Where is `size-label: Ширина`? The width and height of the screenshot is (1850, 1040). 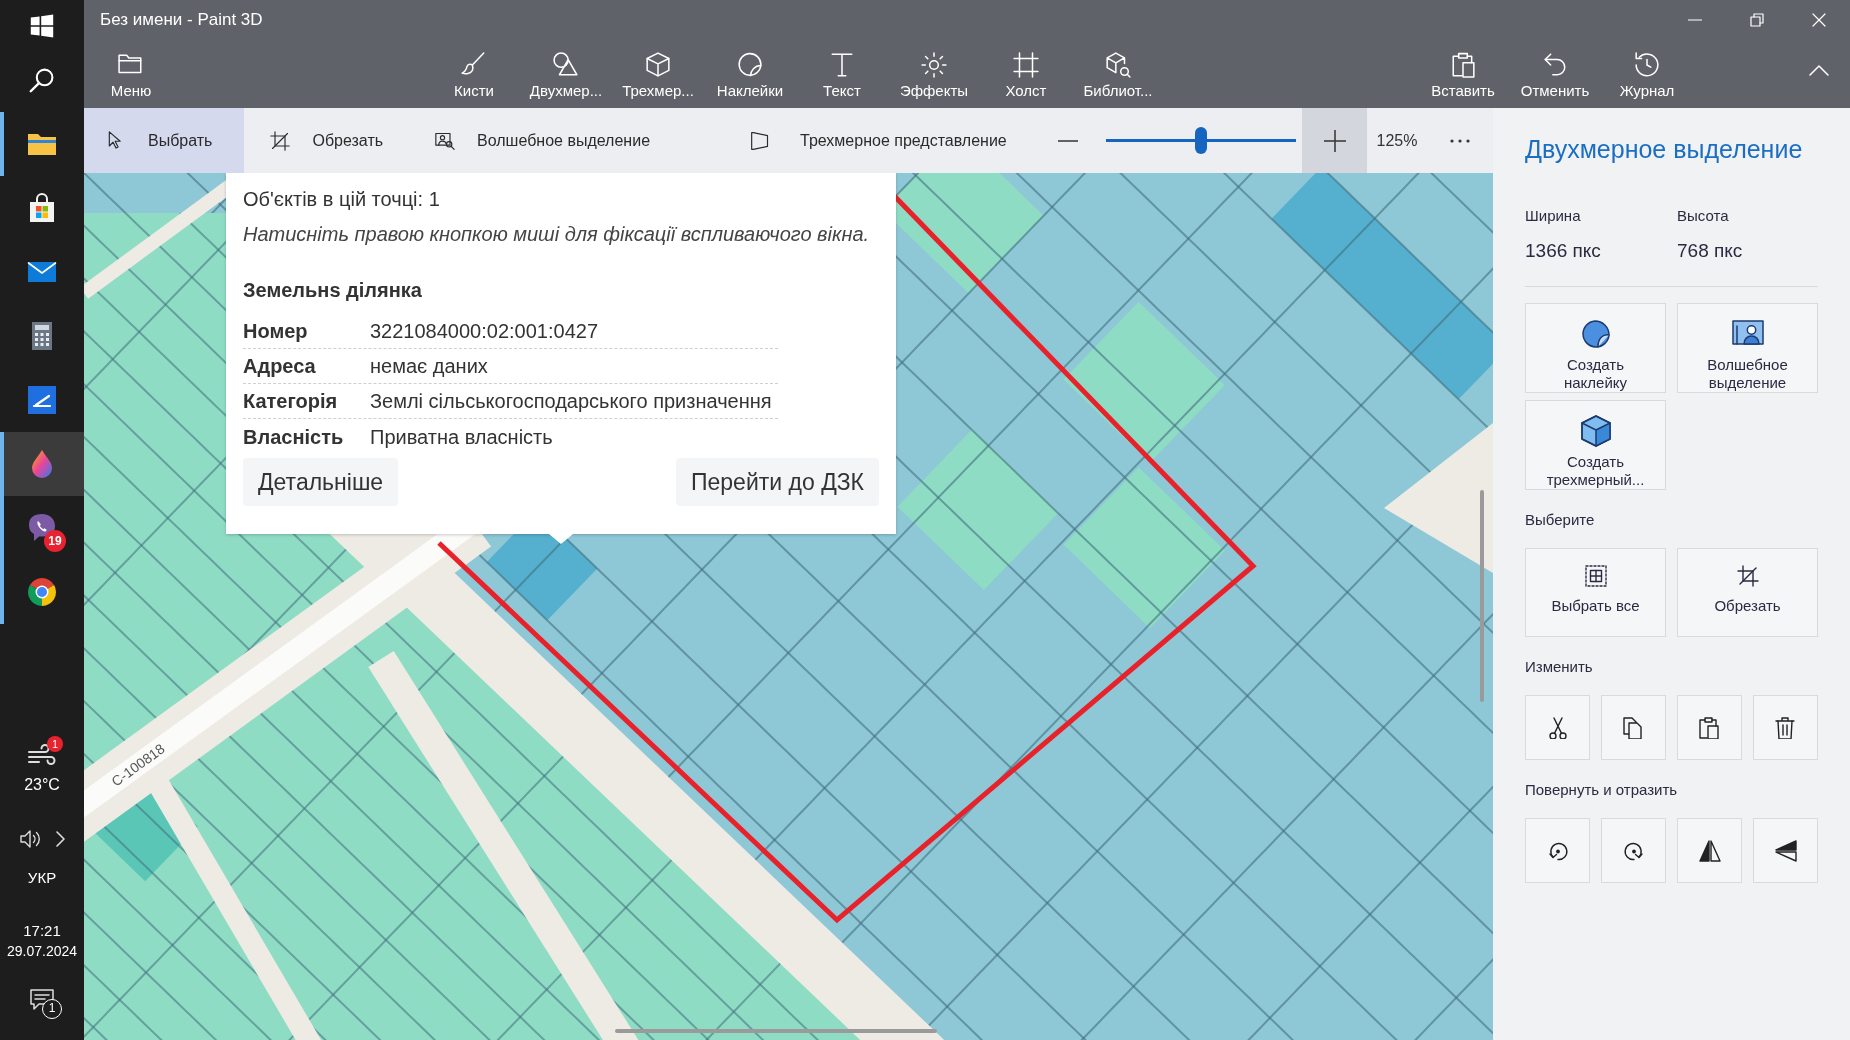
size-label: Ширина is located at coordinates (1553, 216).